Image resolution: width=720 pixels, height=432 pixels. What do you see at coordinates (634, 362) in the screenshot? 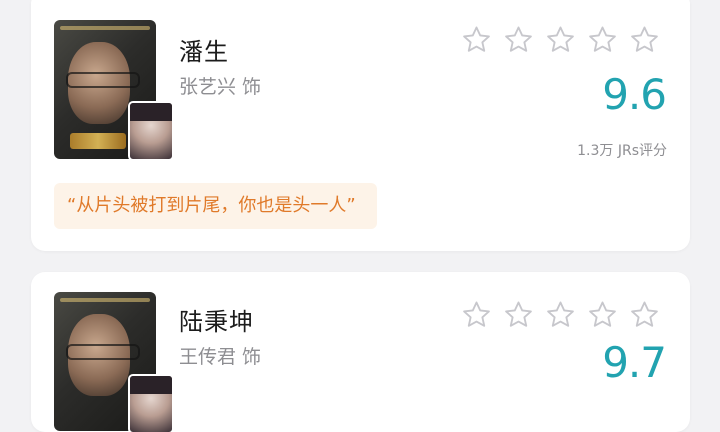
I see `average-score: 9.7` at bounding box center [634, 362].